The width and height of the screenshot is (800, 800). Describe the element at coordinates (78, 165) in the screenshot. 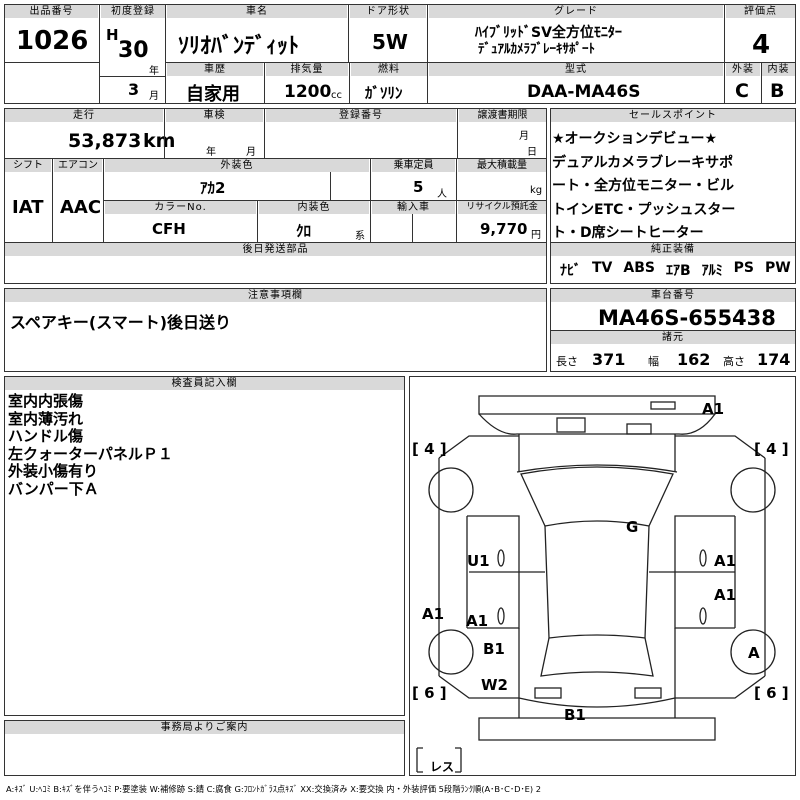

I see `ac-label: エアコン` at that location.